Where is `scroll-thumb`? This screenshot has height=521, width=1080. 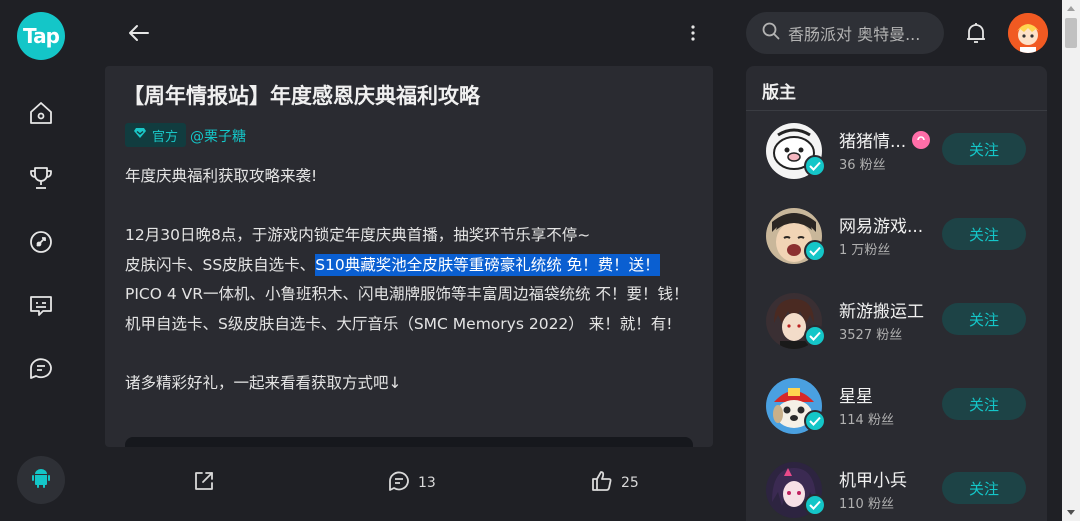 scroll-thumb is located at coordinates (1071, 33).